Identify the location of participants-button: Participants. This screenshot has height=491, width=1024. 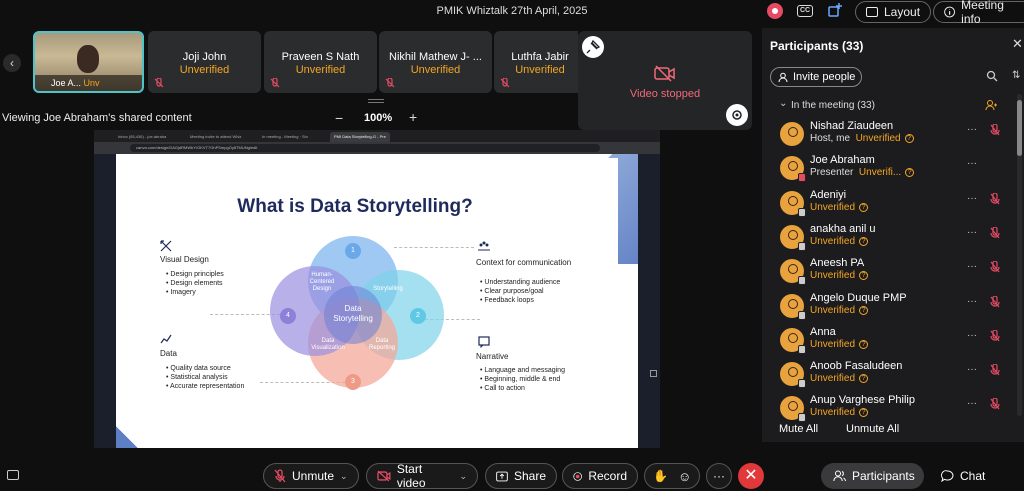
(872, 476).